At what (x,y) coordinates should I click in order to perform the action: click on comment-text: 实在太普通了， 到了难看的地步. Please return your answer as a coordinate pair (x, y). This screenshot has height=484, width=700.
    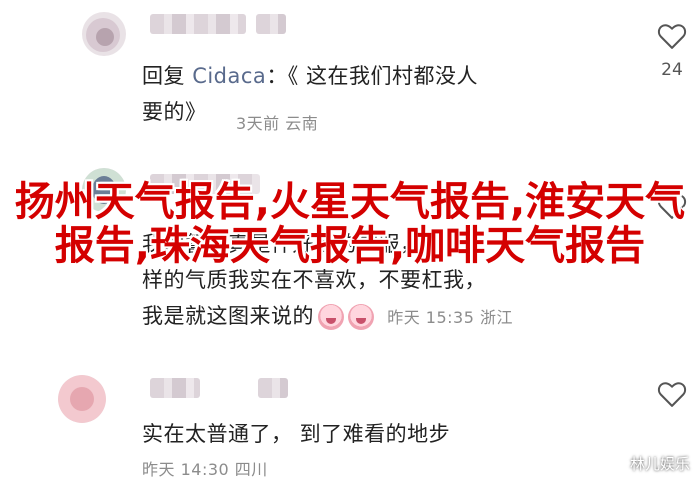
    Looking at the image, I should click on (296, 434).